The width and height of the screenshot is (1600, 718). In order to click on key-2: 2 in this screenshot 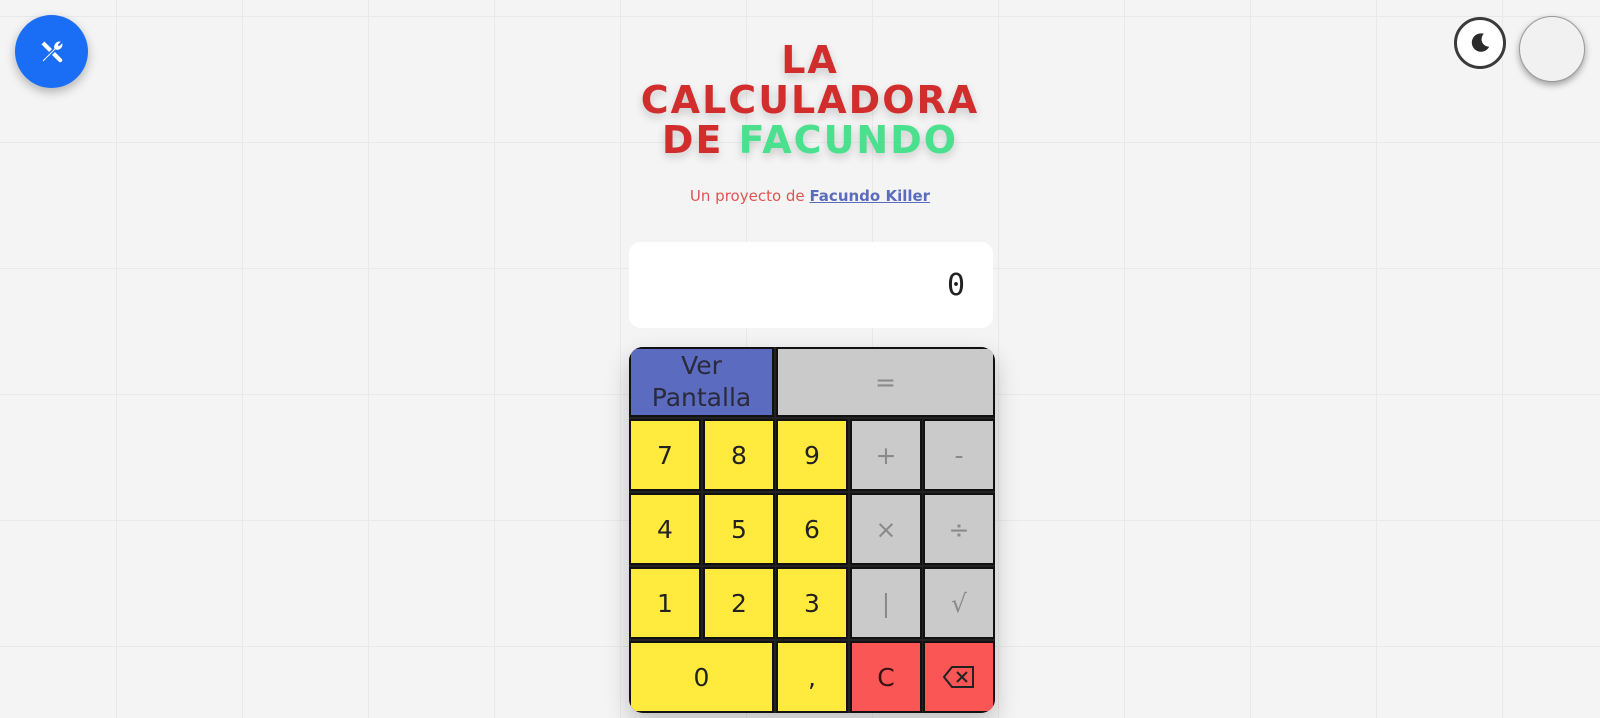, I will do `click(739, 603)`.